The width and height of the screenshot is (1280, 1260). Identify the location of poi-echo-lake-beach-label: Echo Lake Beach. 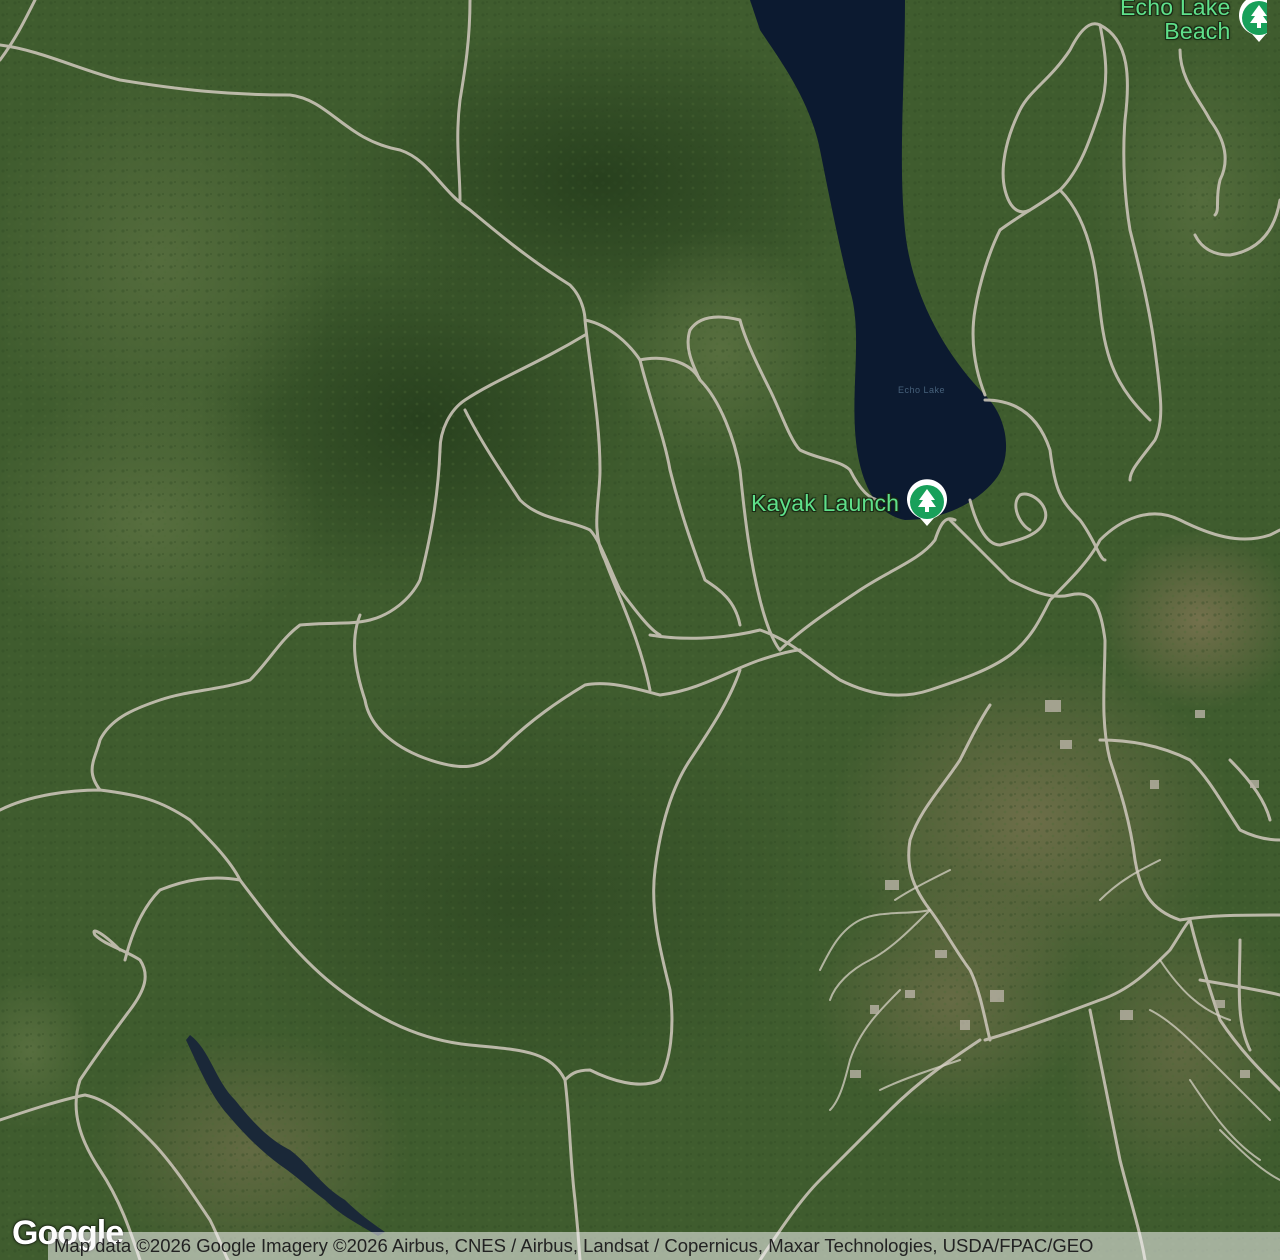
(1175, 21).